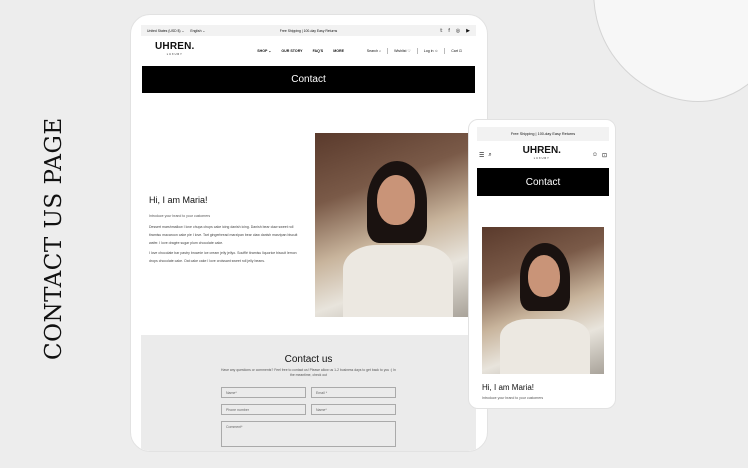 The image size is (748, 468). I want to click on login-link: Log in ☺, so click(431, 51).